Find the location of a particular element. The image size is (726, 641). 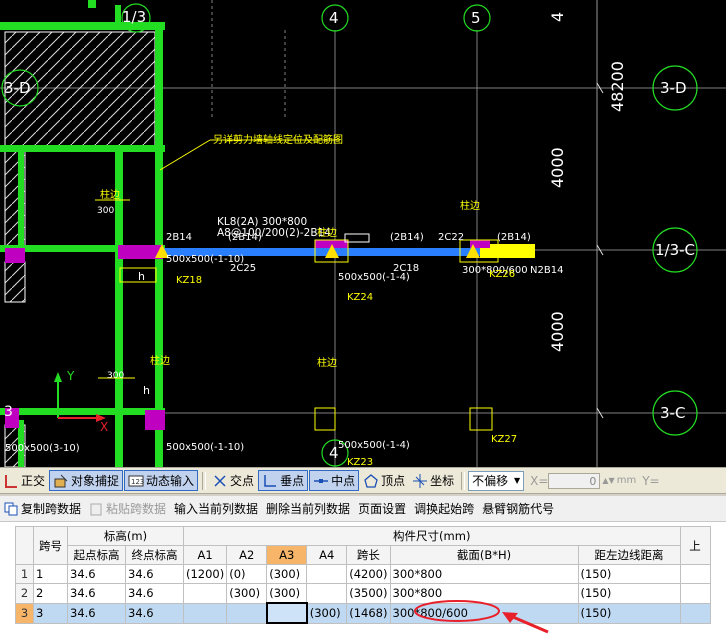

col-span-no: 跨号 is located at coordinates (50, 545).